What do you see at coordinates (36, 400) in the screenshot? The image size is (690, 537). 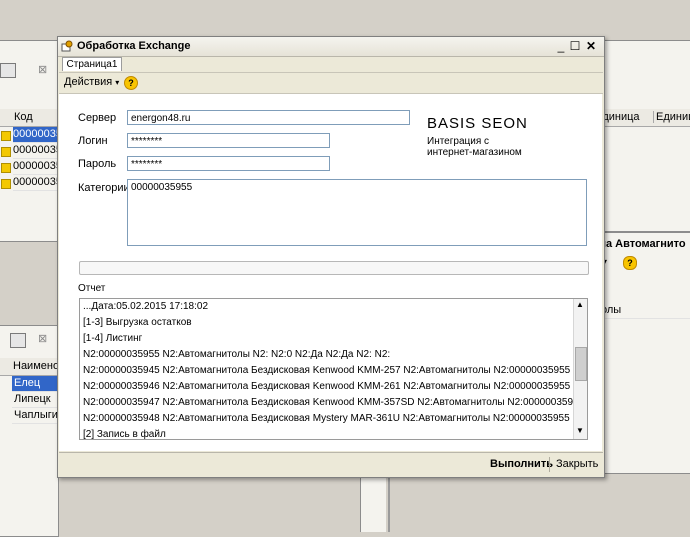 I see `table-row: Липецк` at bounding box center [36, 400].